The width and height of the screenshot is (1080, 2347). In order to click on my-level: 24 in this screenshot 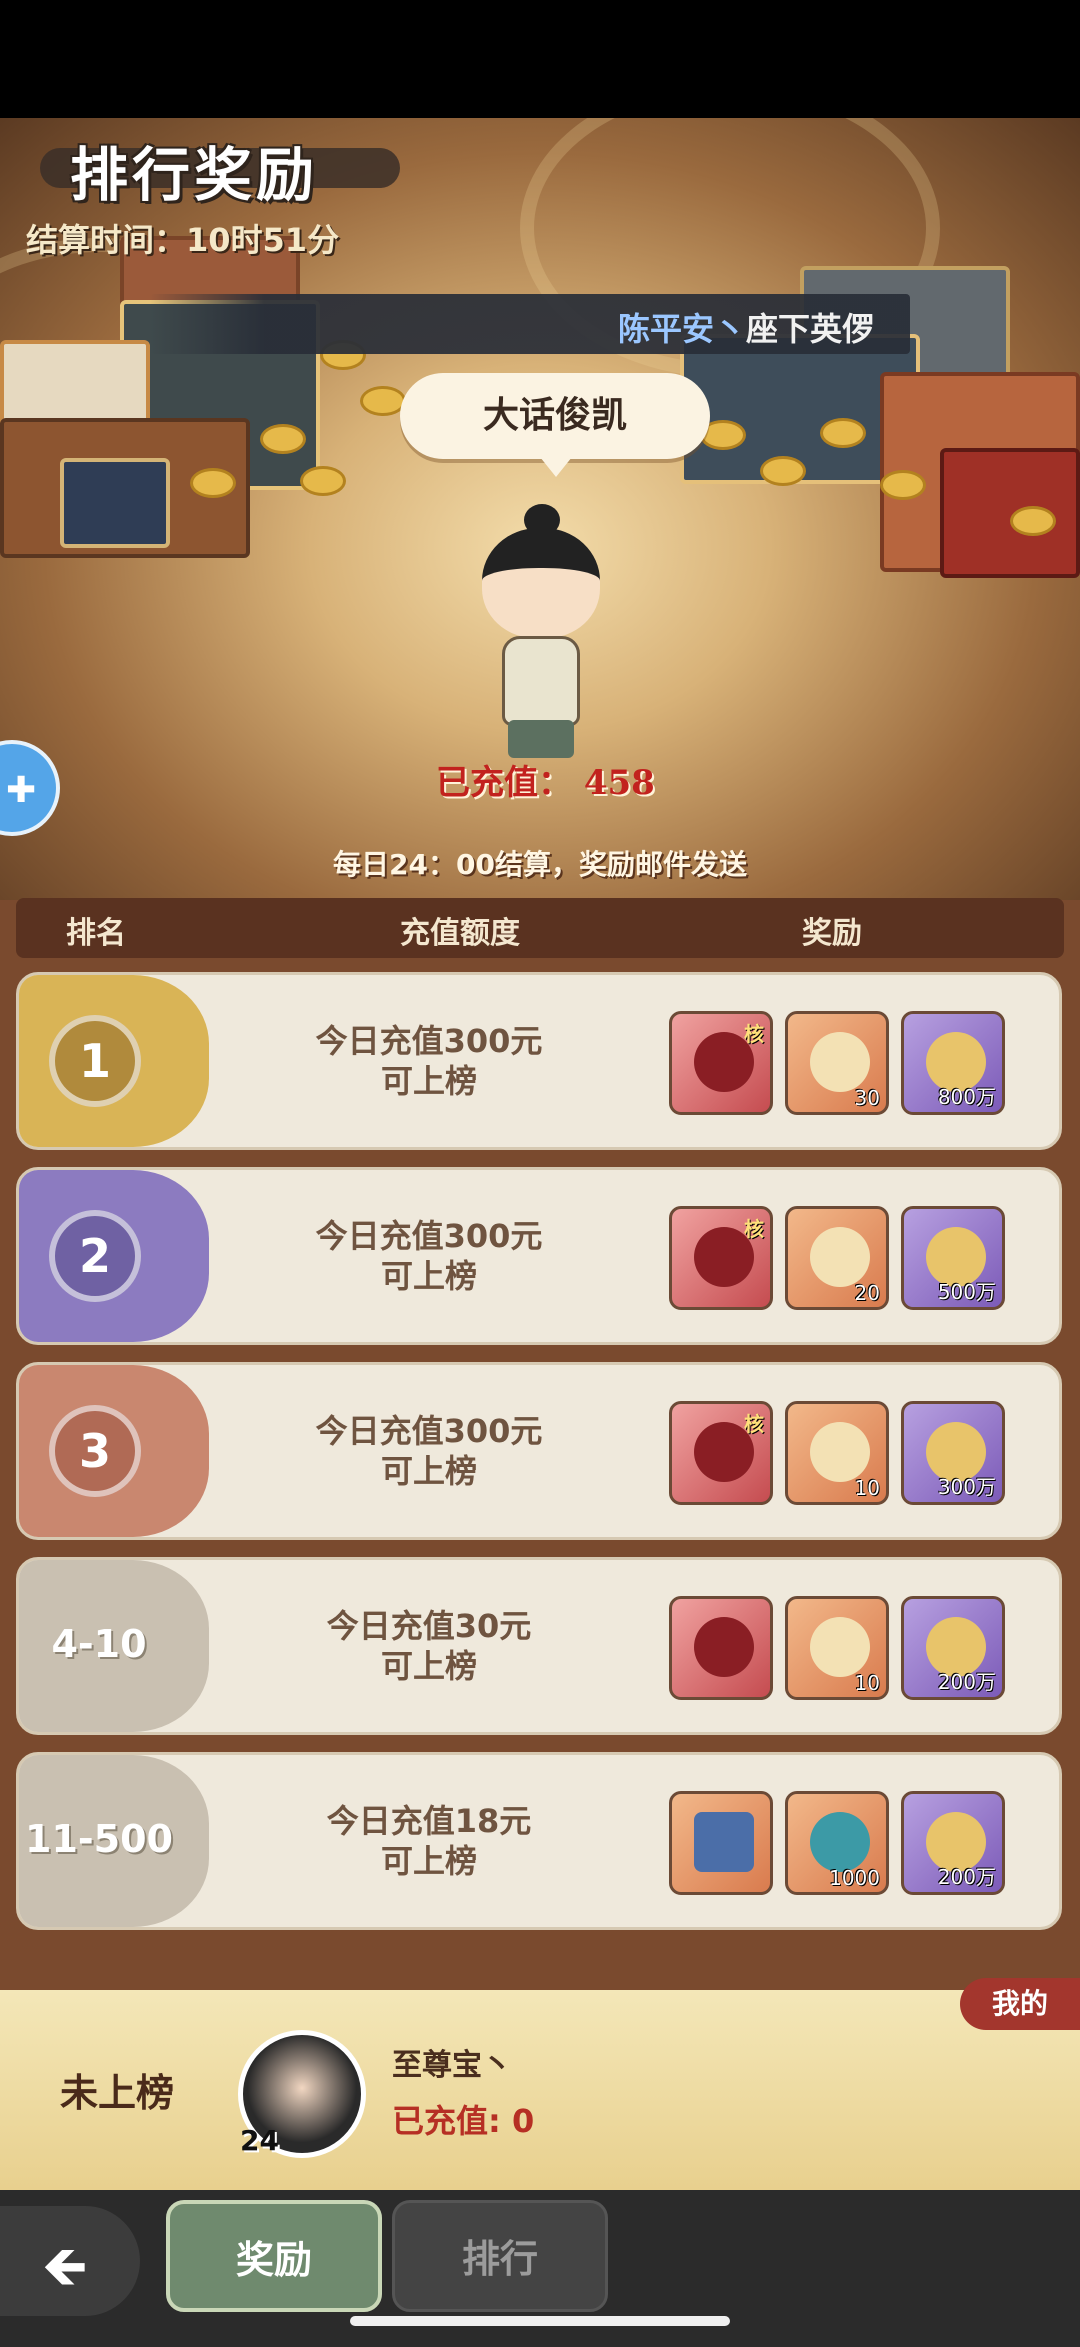, I will do `click(259, 2140)`.